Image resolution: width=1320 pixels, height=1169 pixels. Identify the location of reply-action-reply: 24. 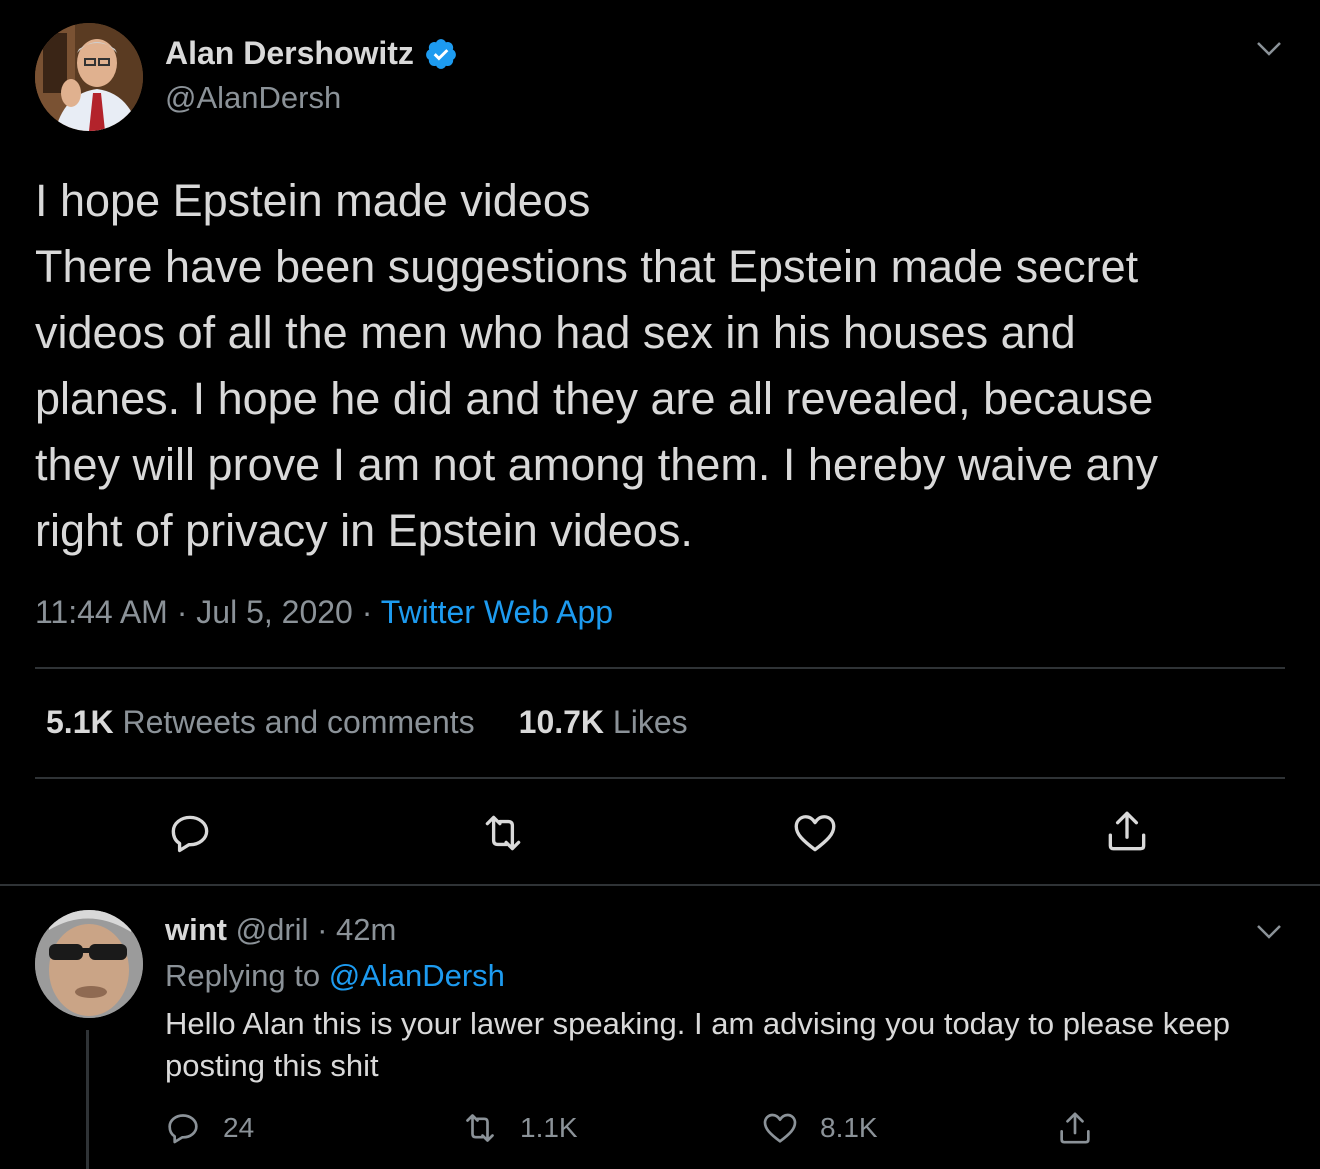
(208, 1128).